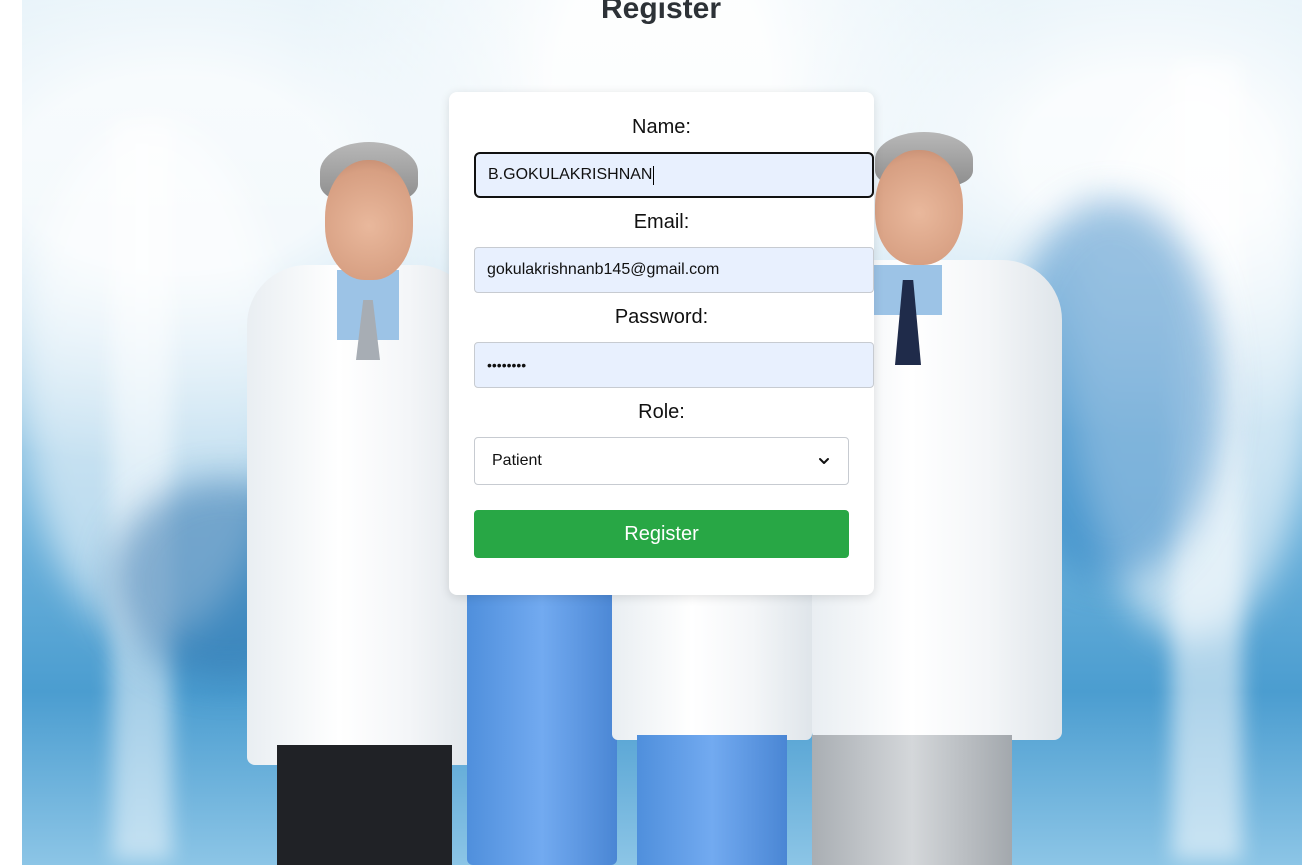 Image resolution: width=1306 pixels, height=865 pixels. What do you see at coordinates (507, 365) in the screenshot?
I see `password-input-value: ••••••••` at bounding box center [507, 365].